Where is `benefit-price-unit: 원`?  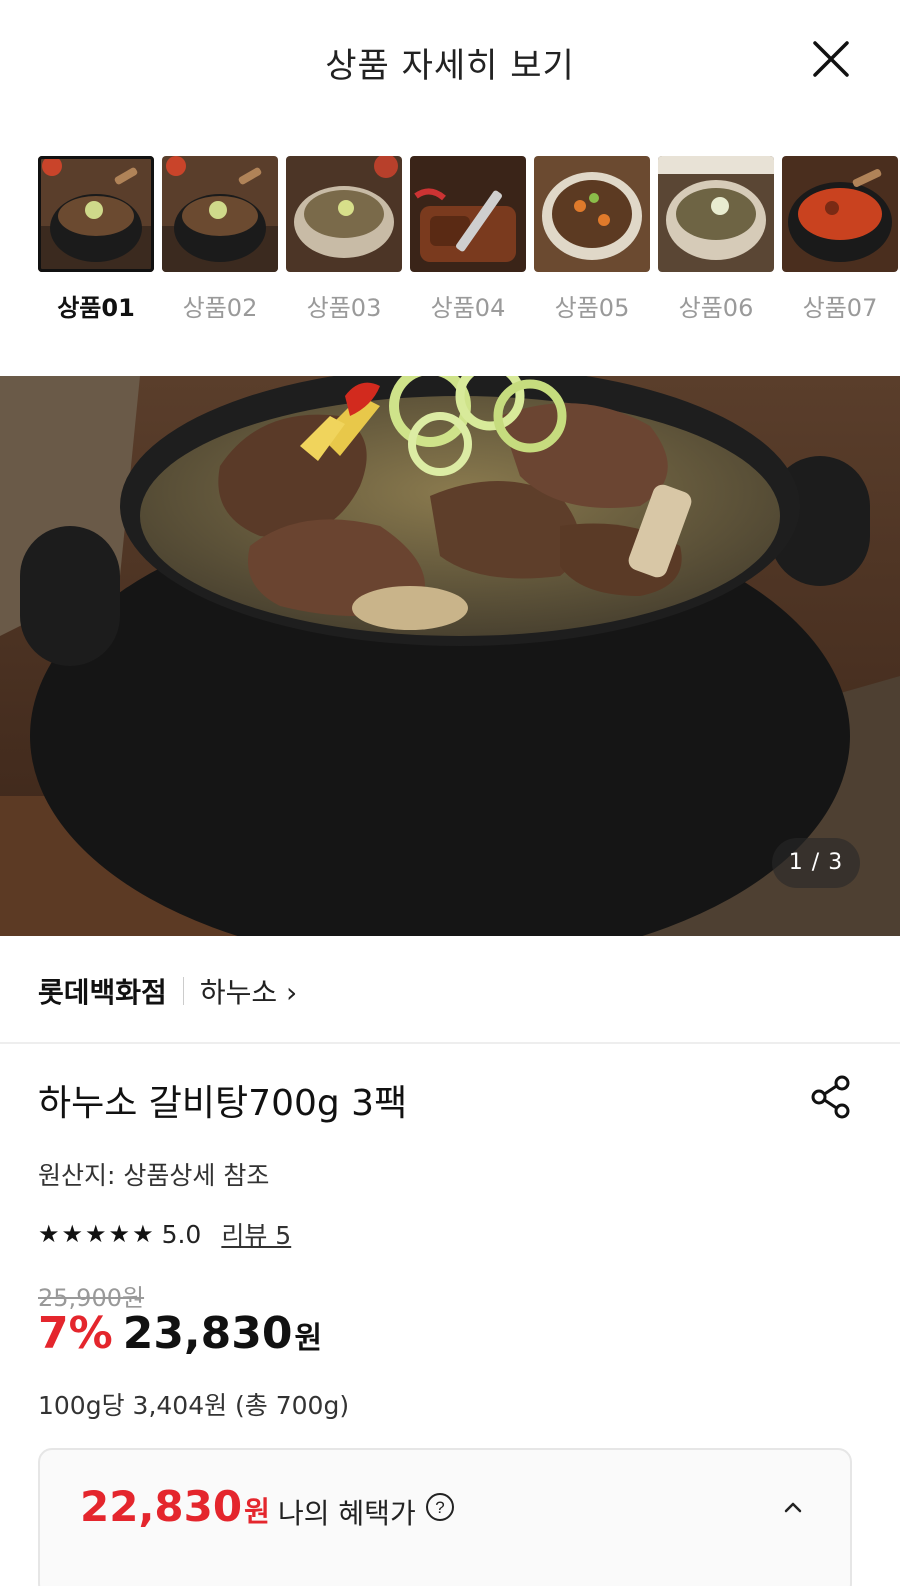 benefit-price-unit: 원 is located at coordinates (257, 1511).